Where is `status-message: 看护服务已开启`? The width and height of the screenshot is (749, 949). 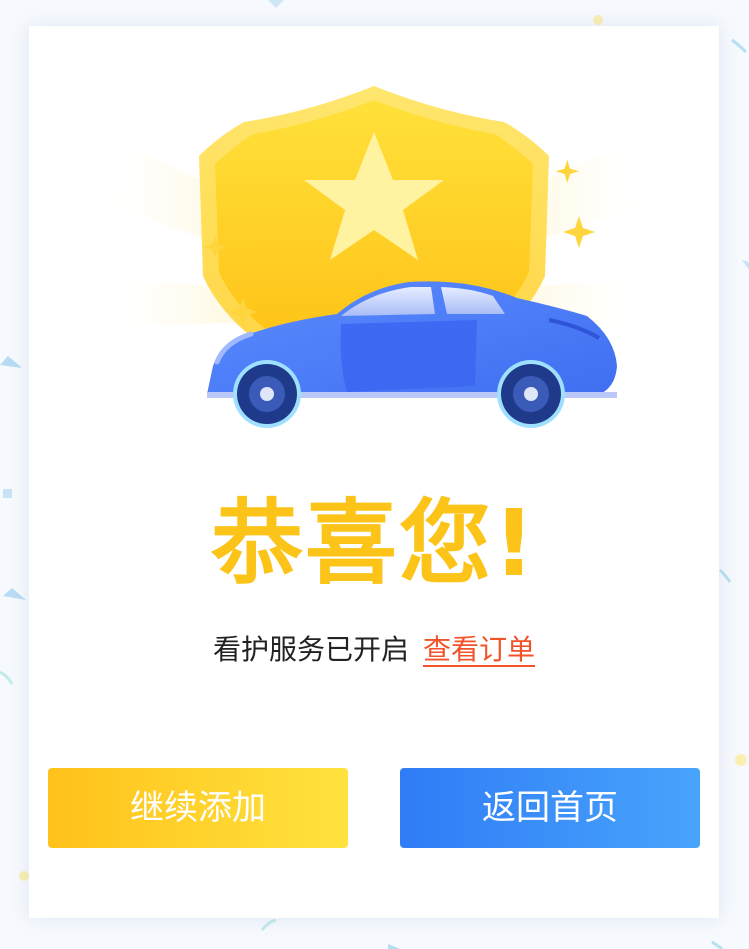
status-message: 看护服务已开启 is located at coordinates (310, 649).